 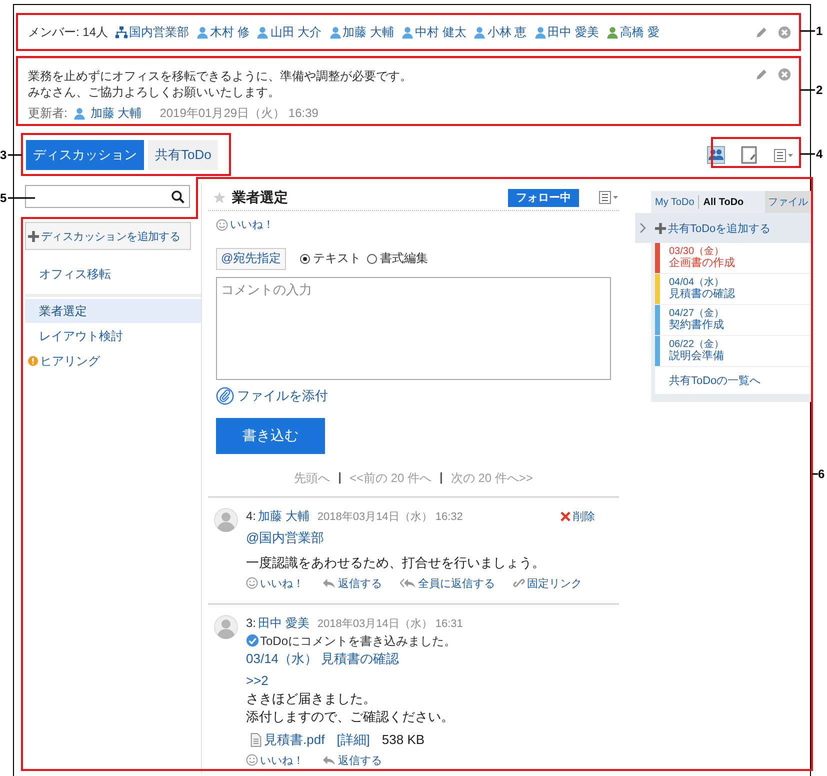 I want to click on member-link: 国内営業部, so click(x=152, y=32).